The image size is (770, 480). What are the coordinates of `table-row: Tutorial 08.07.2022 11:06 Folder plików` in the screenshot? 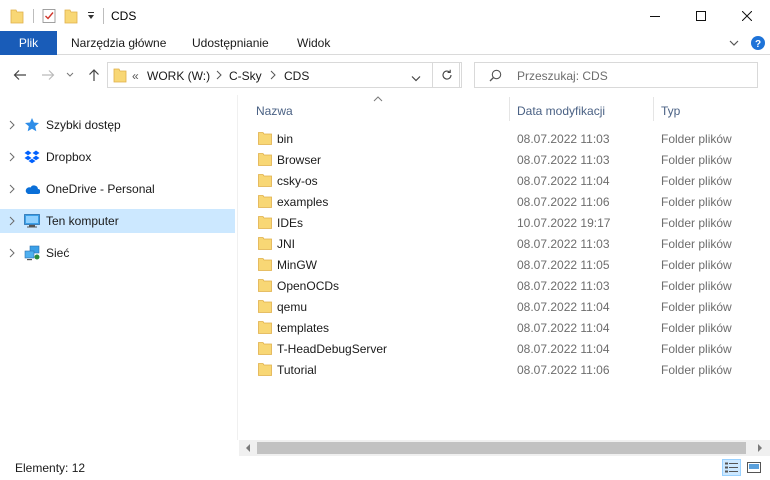 It's located at (504, 369).